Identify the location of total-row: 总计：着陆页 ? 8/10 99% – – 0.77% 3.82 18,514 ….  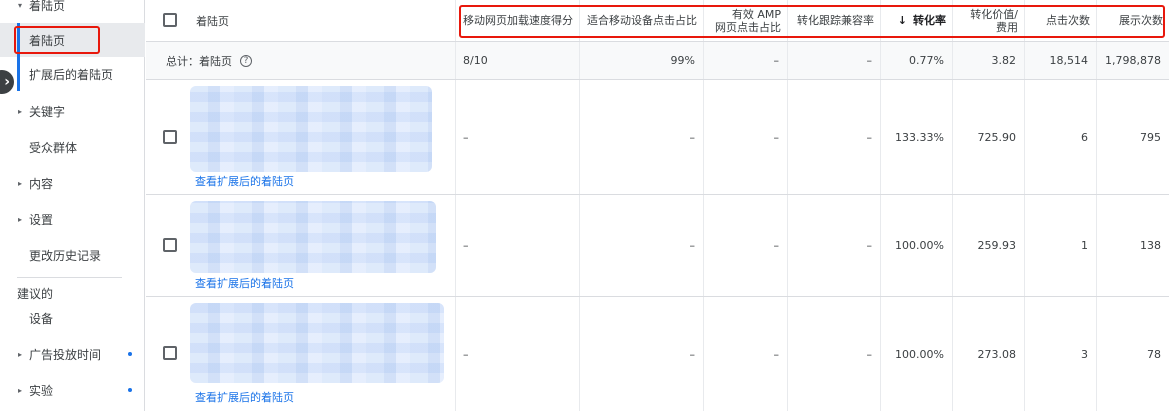
(657, 61).